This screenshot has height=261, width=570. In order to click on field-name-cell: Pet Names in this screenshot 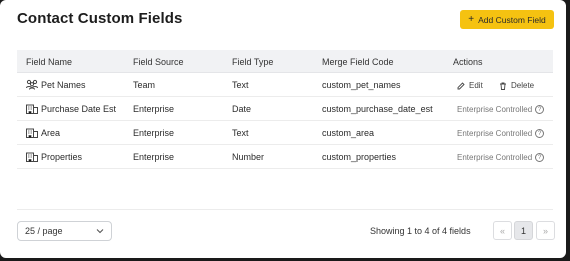, I will do `click(56, 84)`.